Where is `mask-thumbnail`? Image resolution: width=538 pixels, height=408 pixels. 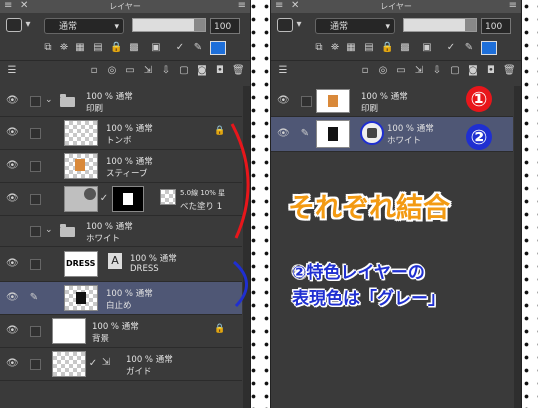 mask-thumbnail is located at coordinates (128, 199).